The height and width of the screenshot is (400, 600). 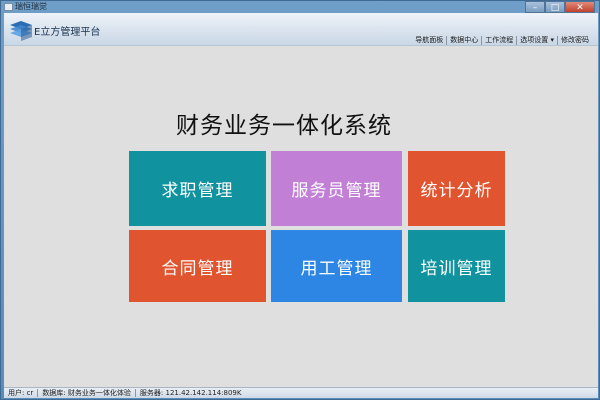 I want to click on status-server: 服务器: 121.42.142.114:809K, so click(x=190, y=393).